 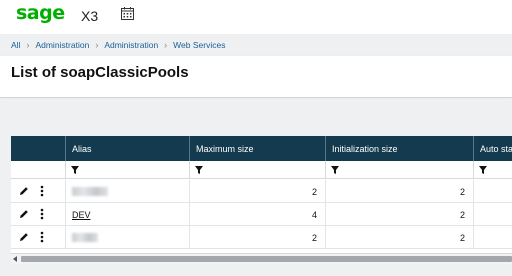 What do you see at coordinates (257, 214) in the screenshot?
I see `maximum-size-cell: 4` at bounding box center [257, 214].